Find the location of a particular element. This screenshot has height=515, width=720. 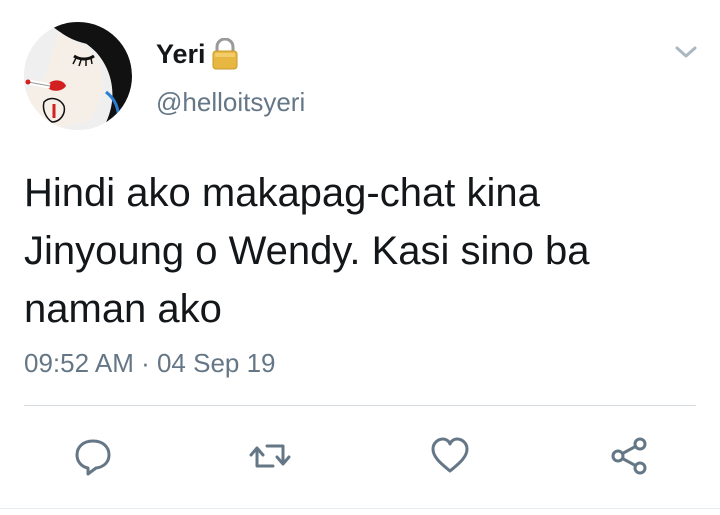

reply-button is located at coordinates (93, 456).